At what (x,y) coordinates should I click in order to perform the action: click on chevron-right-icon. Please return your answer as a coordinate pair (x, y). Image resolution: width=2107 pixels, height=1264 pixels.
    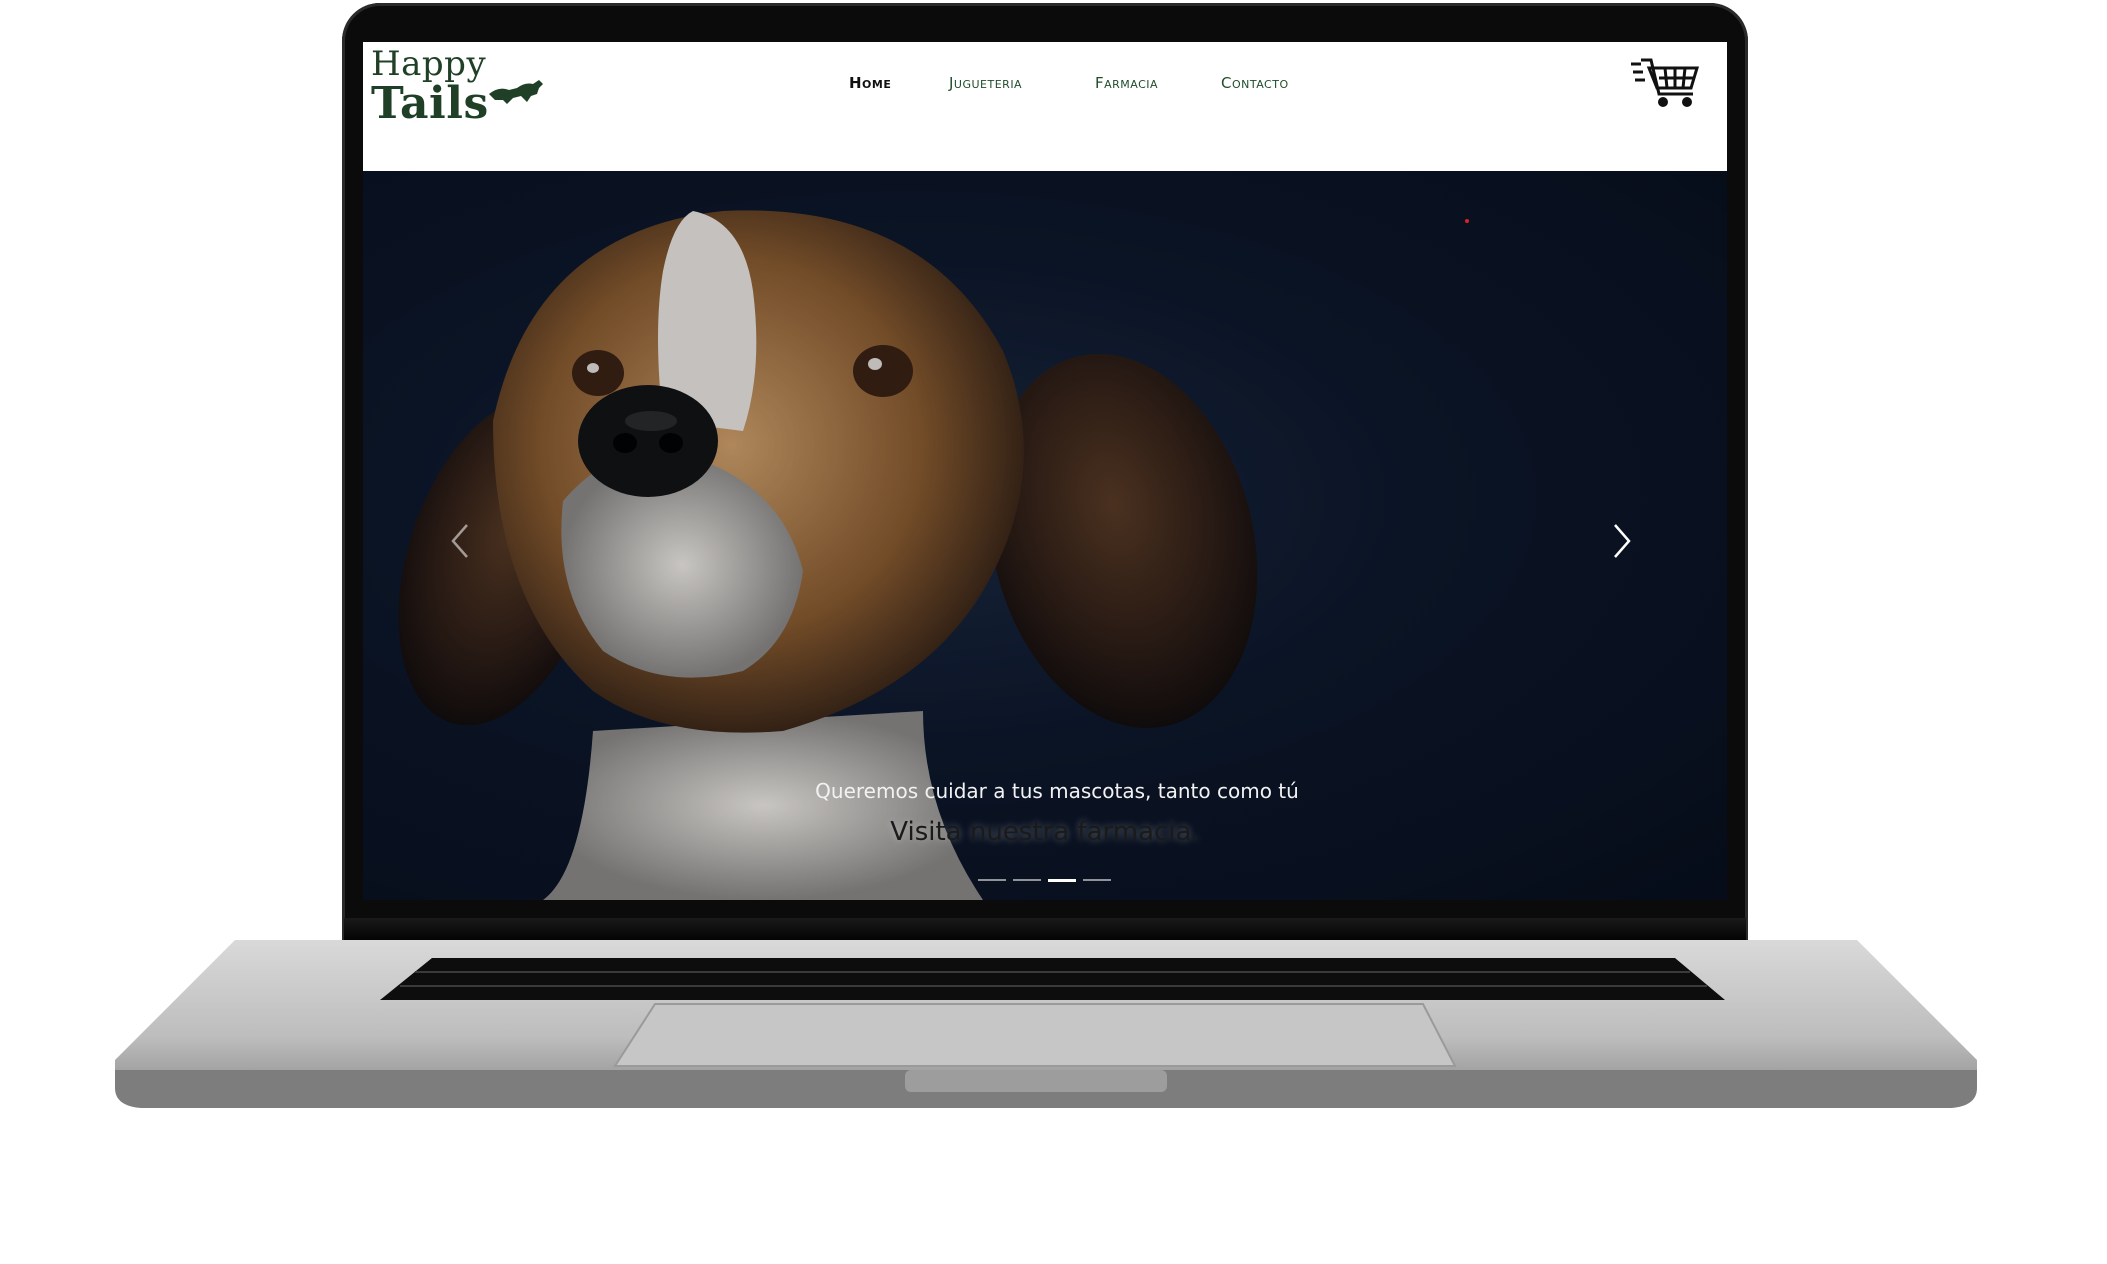
    Looking at the image, I should click on (1621, 541).